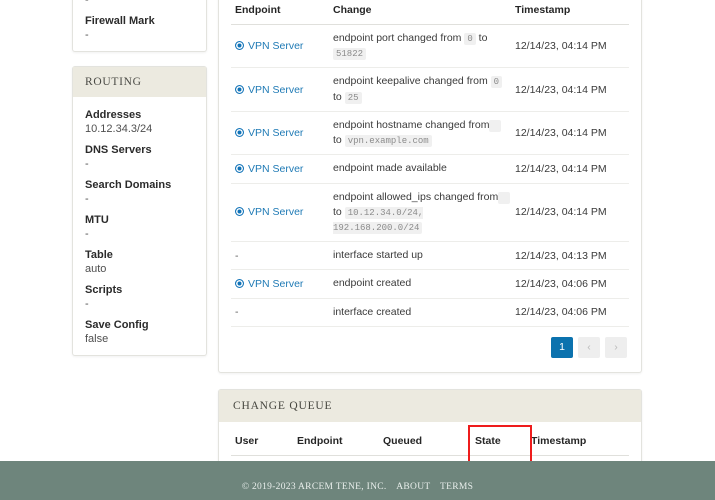 The image size is (715, 500). I want to click on field-label-scripts: Scripts, so click(104, 290).